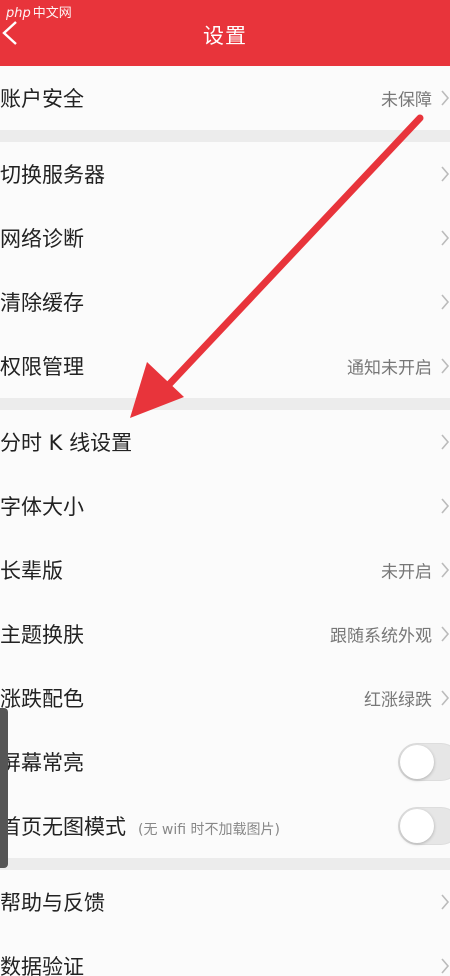  I want to click on row-kline-settings: 分时 K 线设置, so click(225, 442).